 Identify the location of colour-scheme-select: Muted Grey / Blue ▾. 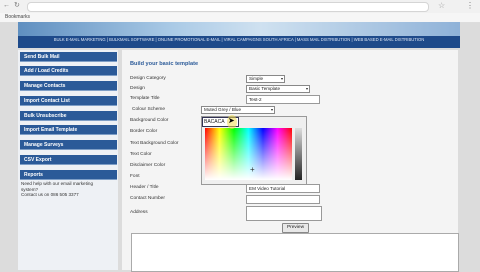
(238, 110).